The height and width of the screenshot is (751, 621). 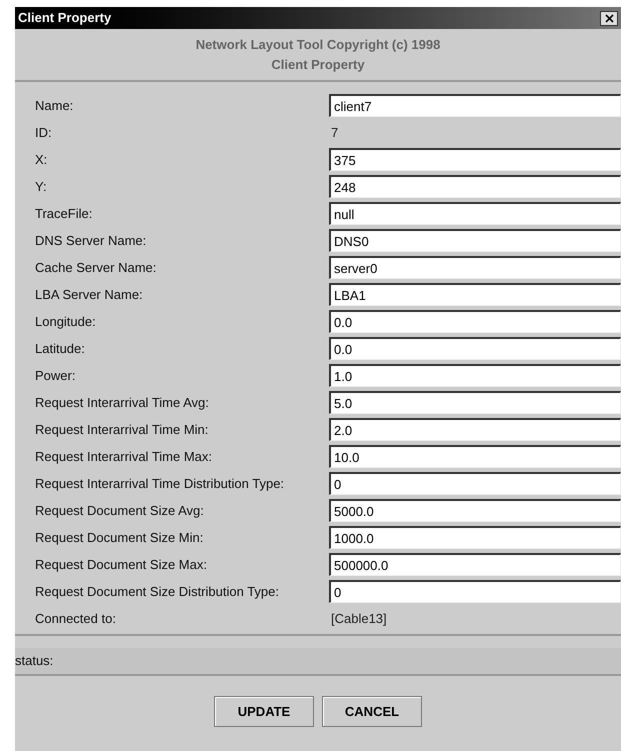 I want to click on input-field: 375, so click(x=475, y=159).